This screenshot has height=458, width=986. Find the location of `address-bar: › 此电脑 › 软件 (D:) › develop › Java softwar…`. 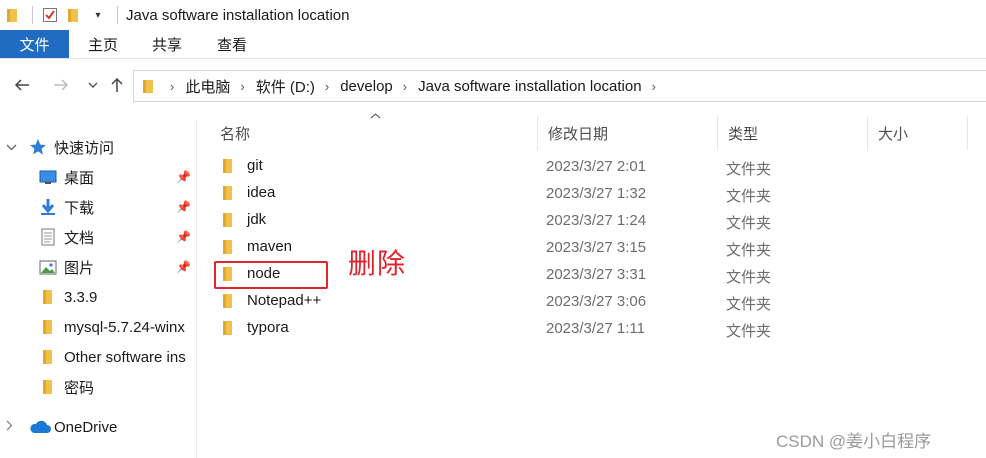

address-bar: › 此电脑 › 软件 (D:) › develop › Java softwar… is located at coordinates (559, 86).